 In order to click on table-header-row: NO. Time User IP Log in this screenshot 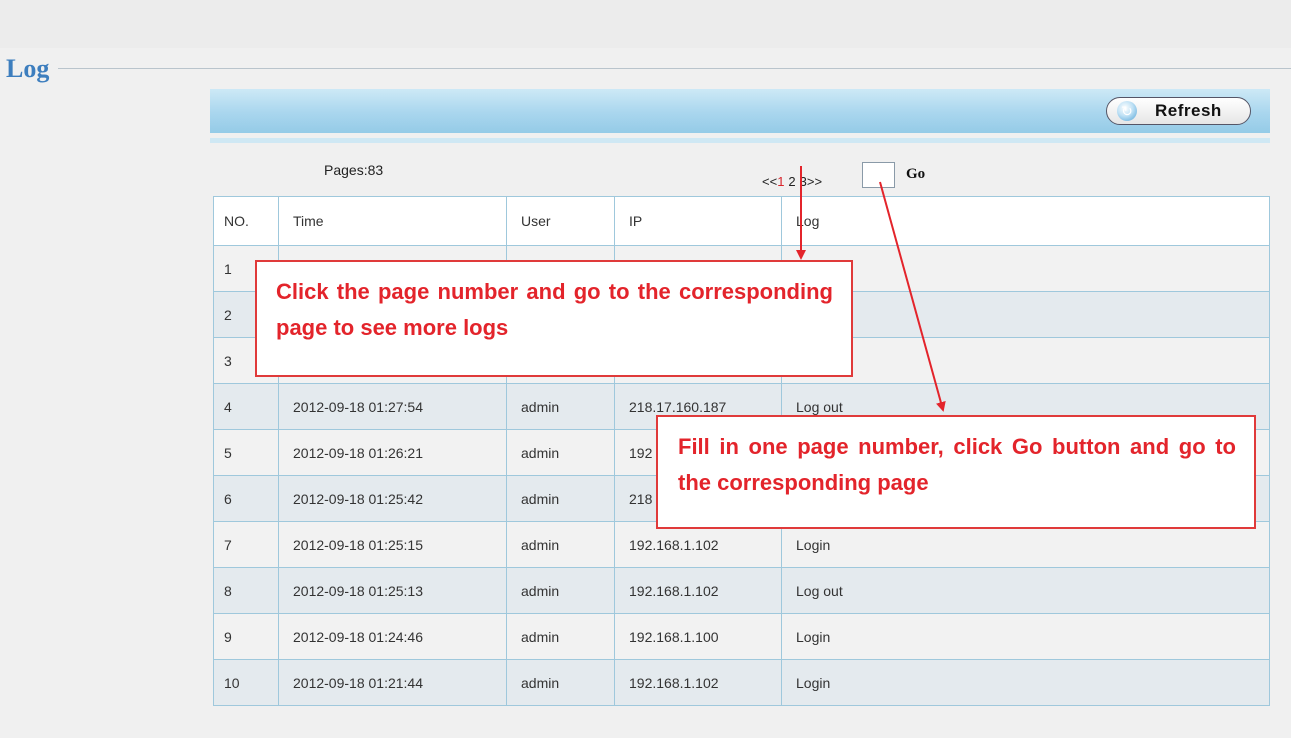, I will do `click(741, 221)`.